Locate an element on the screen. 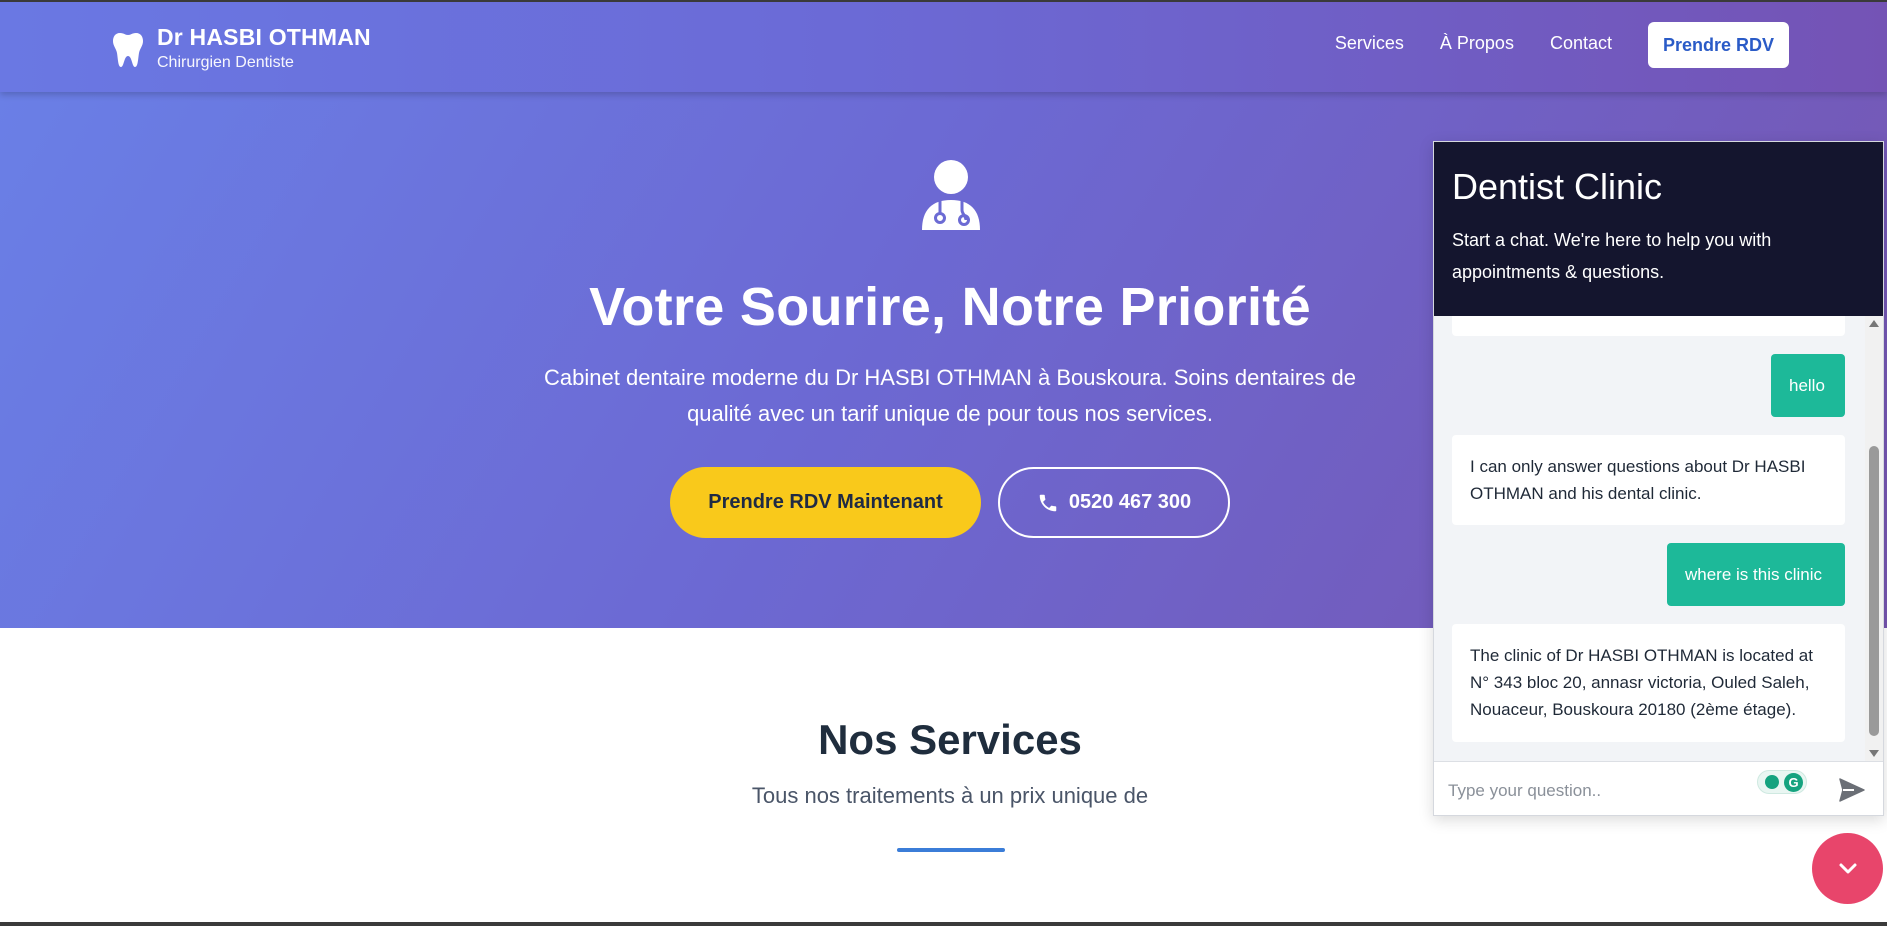  chat-input-row: G is located at coordinates (1658, 788).